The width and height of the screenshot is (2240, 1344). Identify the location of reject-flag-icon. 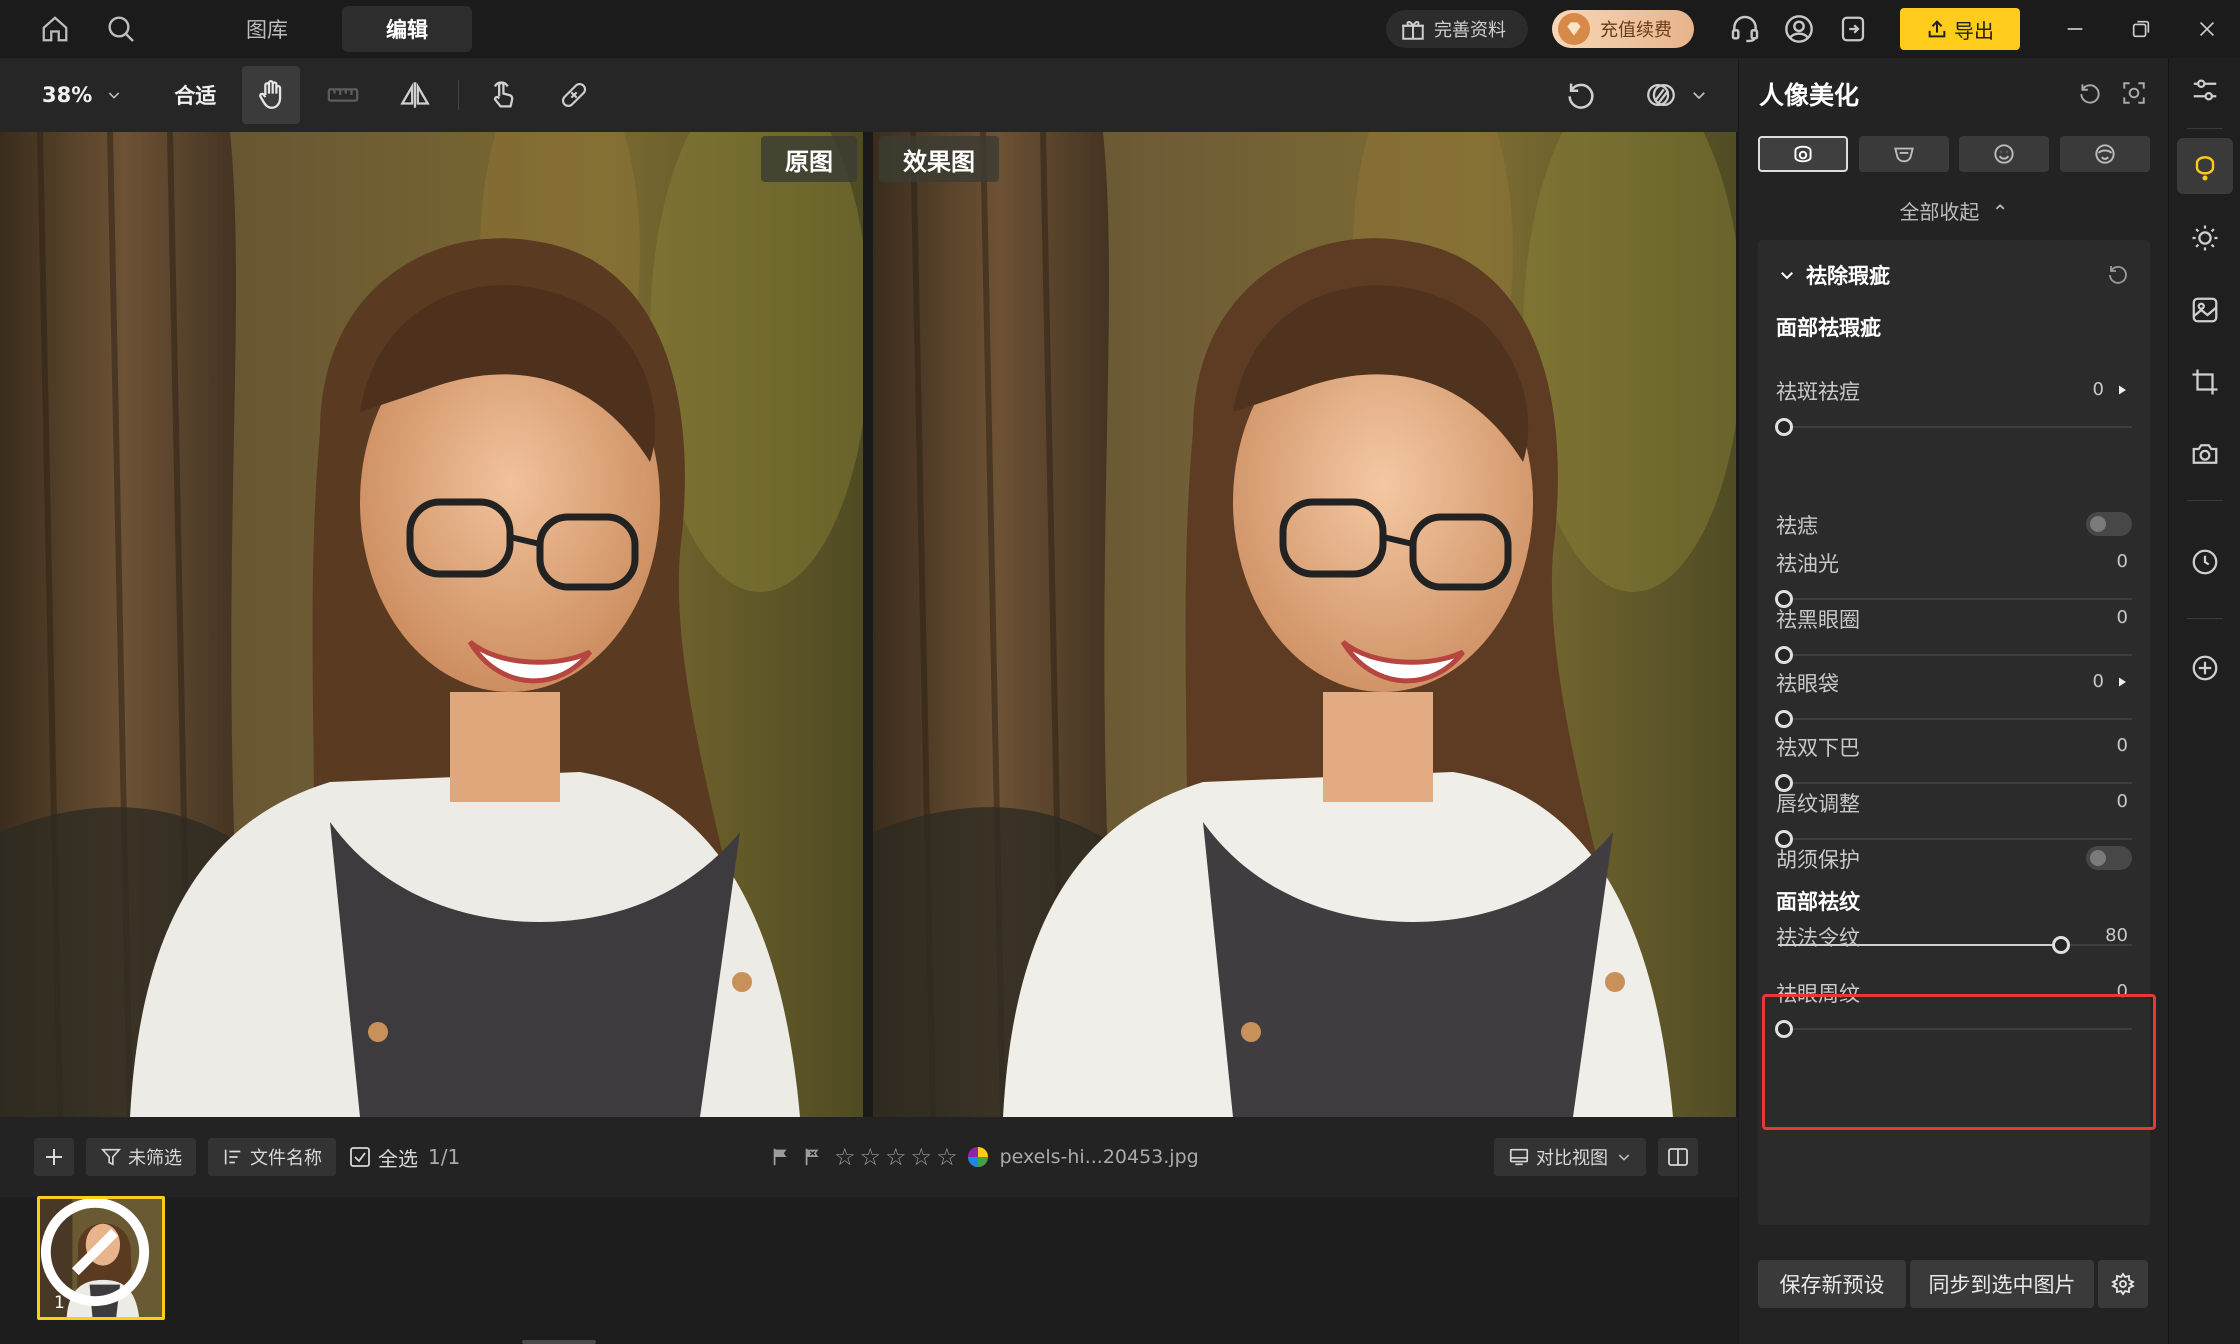
(813, 1157).